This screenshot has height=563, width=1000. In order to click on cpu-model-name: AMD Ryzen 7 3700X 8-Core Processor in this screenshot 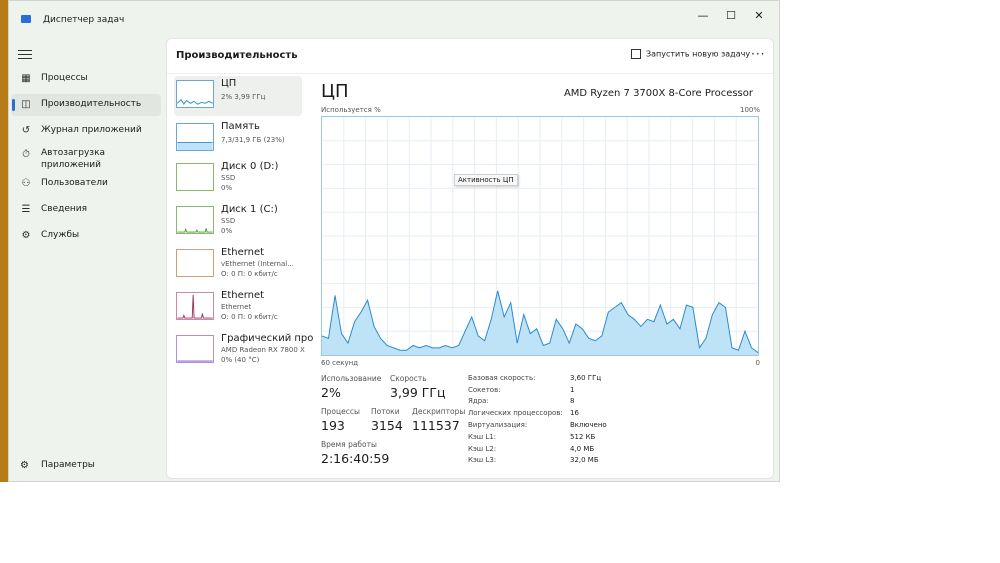, I will do `click(658, 93)`.